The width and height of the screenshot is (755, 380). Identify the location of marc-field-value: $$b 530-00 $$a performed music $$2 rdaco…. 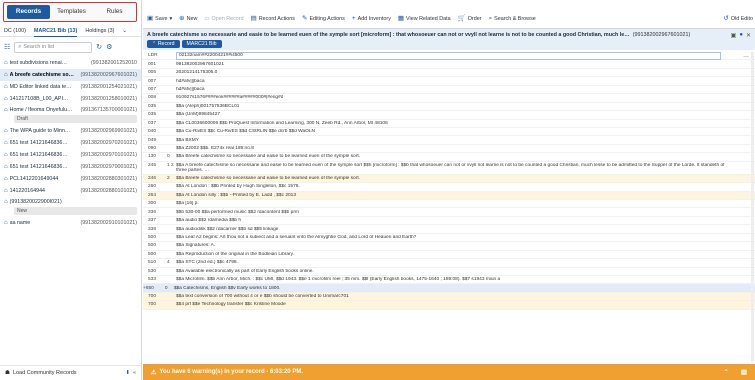
(237, 212).